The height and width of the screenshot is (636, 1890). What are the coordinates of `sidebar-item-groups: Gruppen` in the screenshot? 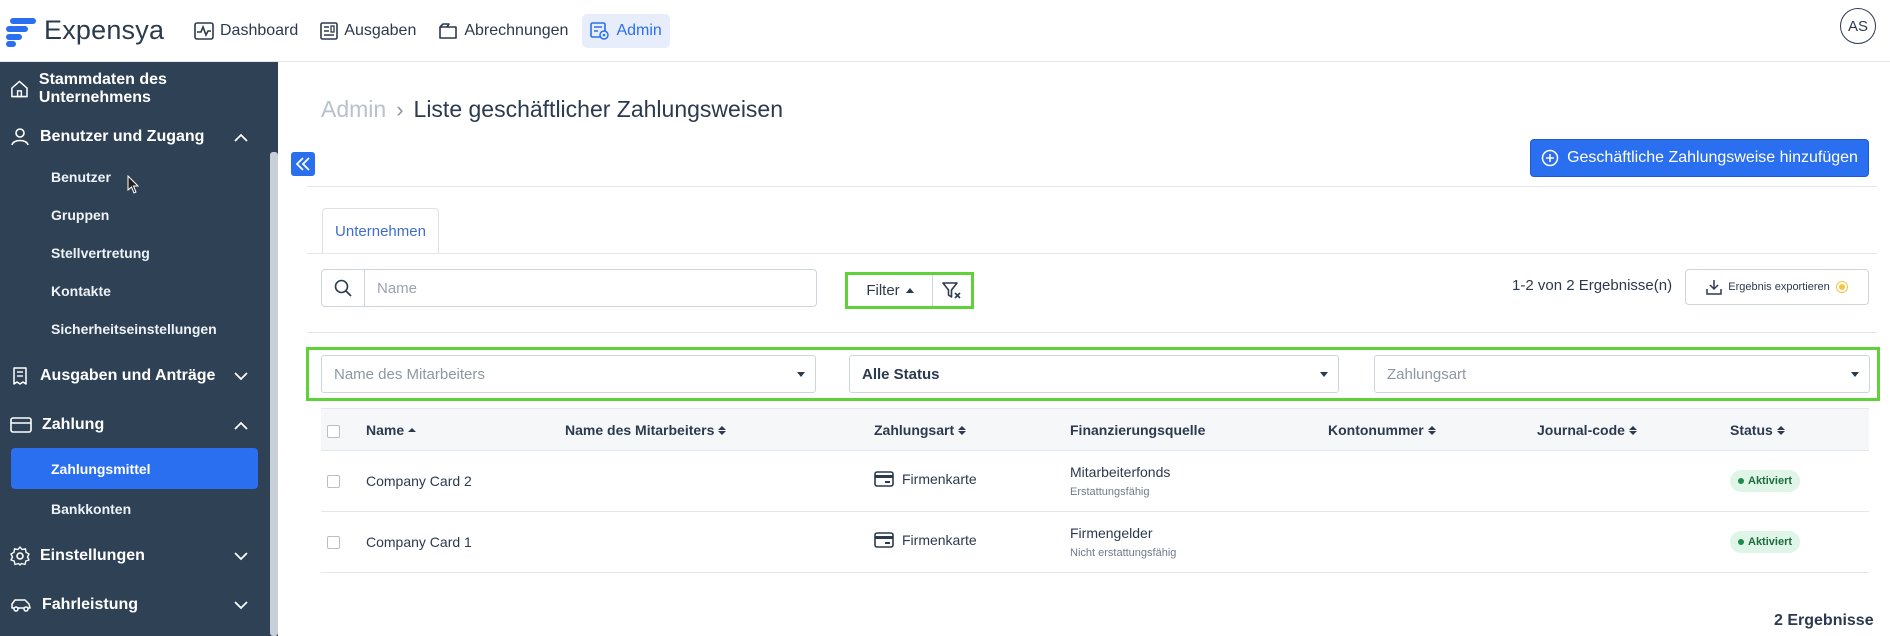 It's located at (80, 215).